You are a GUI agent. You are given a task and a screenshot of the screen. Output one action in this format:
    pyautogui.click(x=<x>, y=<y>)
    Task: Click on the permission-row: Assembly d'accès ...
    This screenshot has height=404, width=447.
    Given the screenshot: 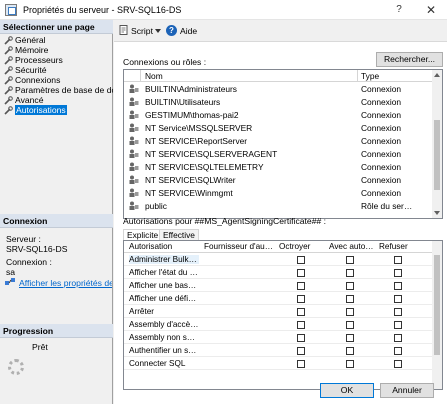 What is the action you would take?
    pyautogui.click(x=279, y=325)
    